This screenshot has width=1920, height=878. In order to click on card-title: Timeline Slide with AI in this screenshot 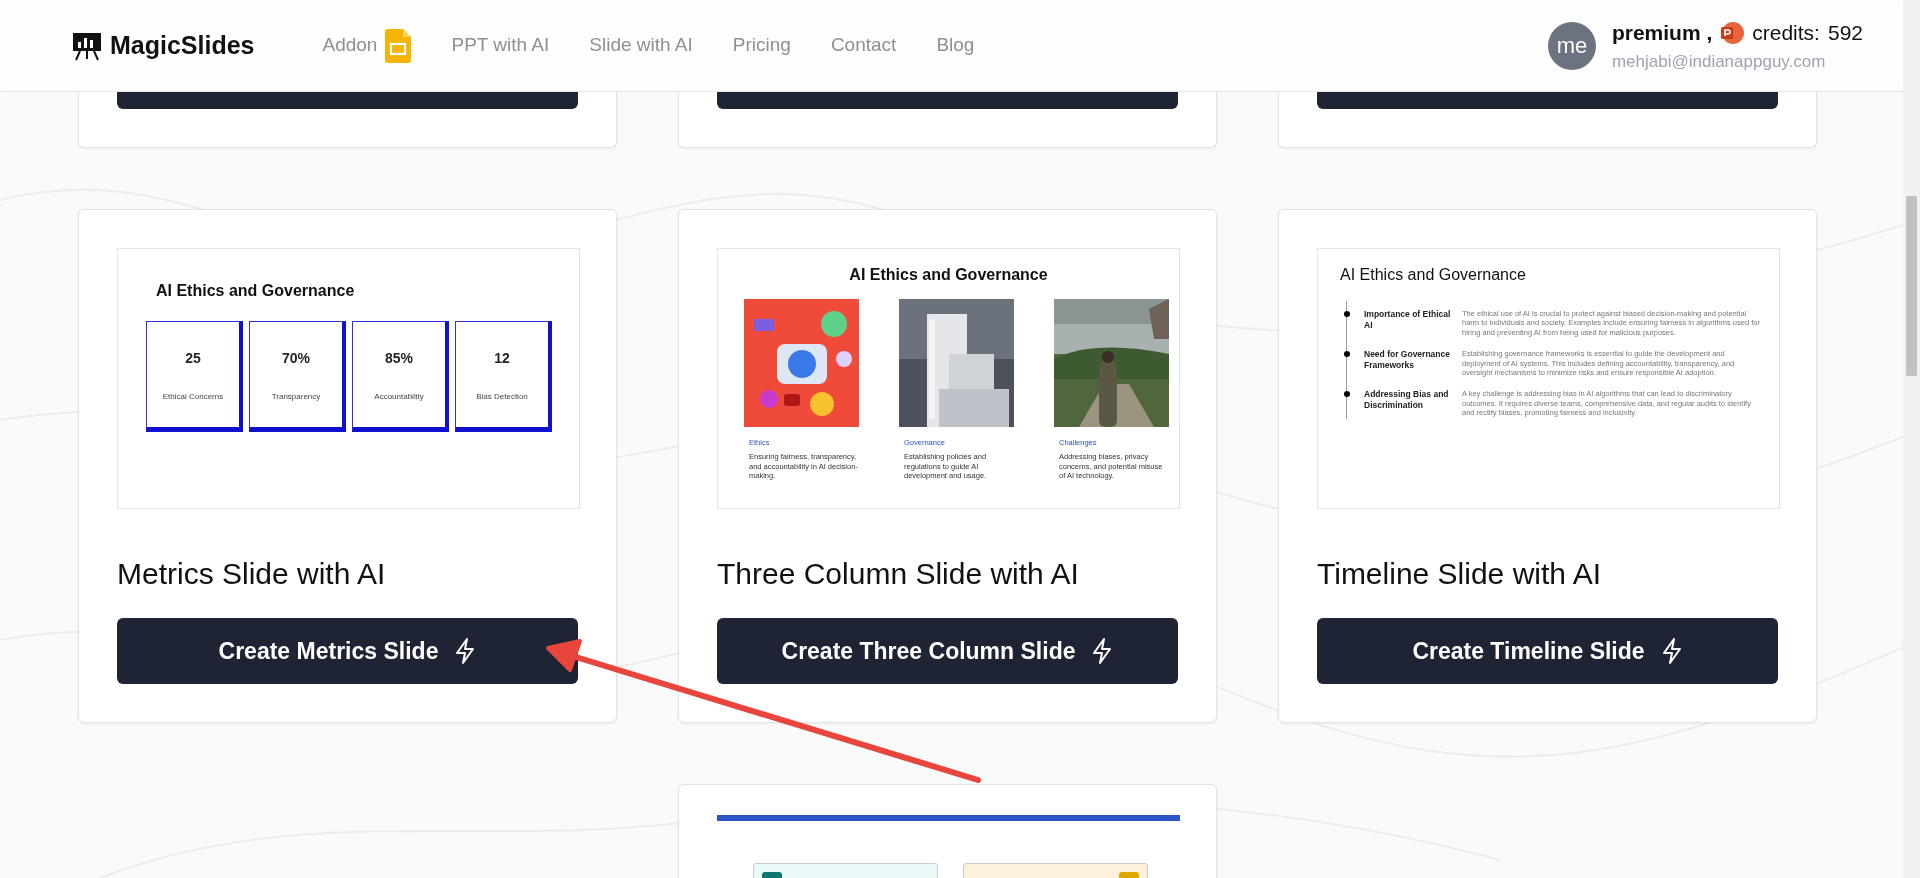, I will do `click(1459, 574)`.